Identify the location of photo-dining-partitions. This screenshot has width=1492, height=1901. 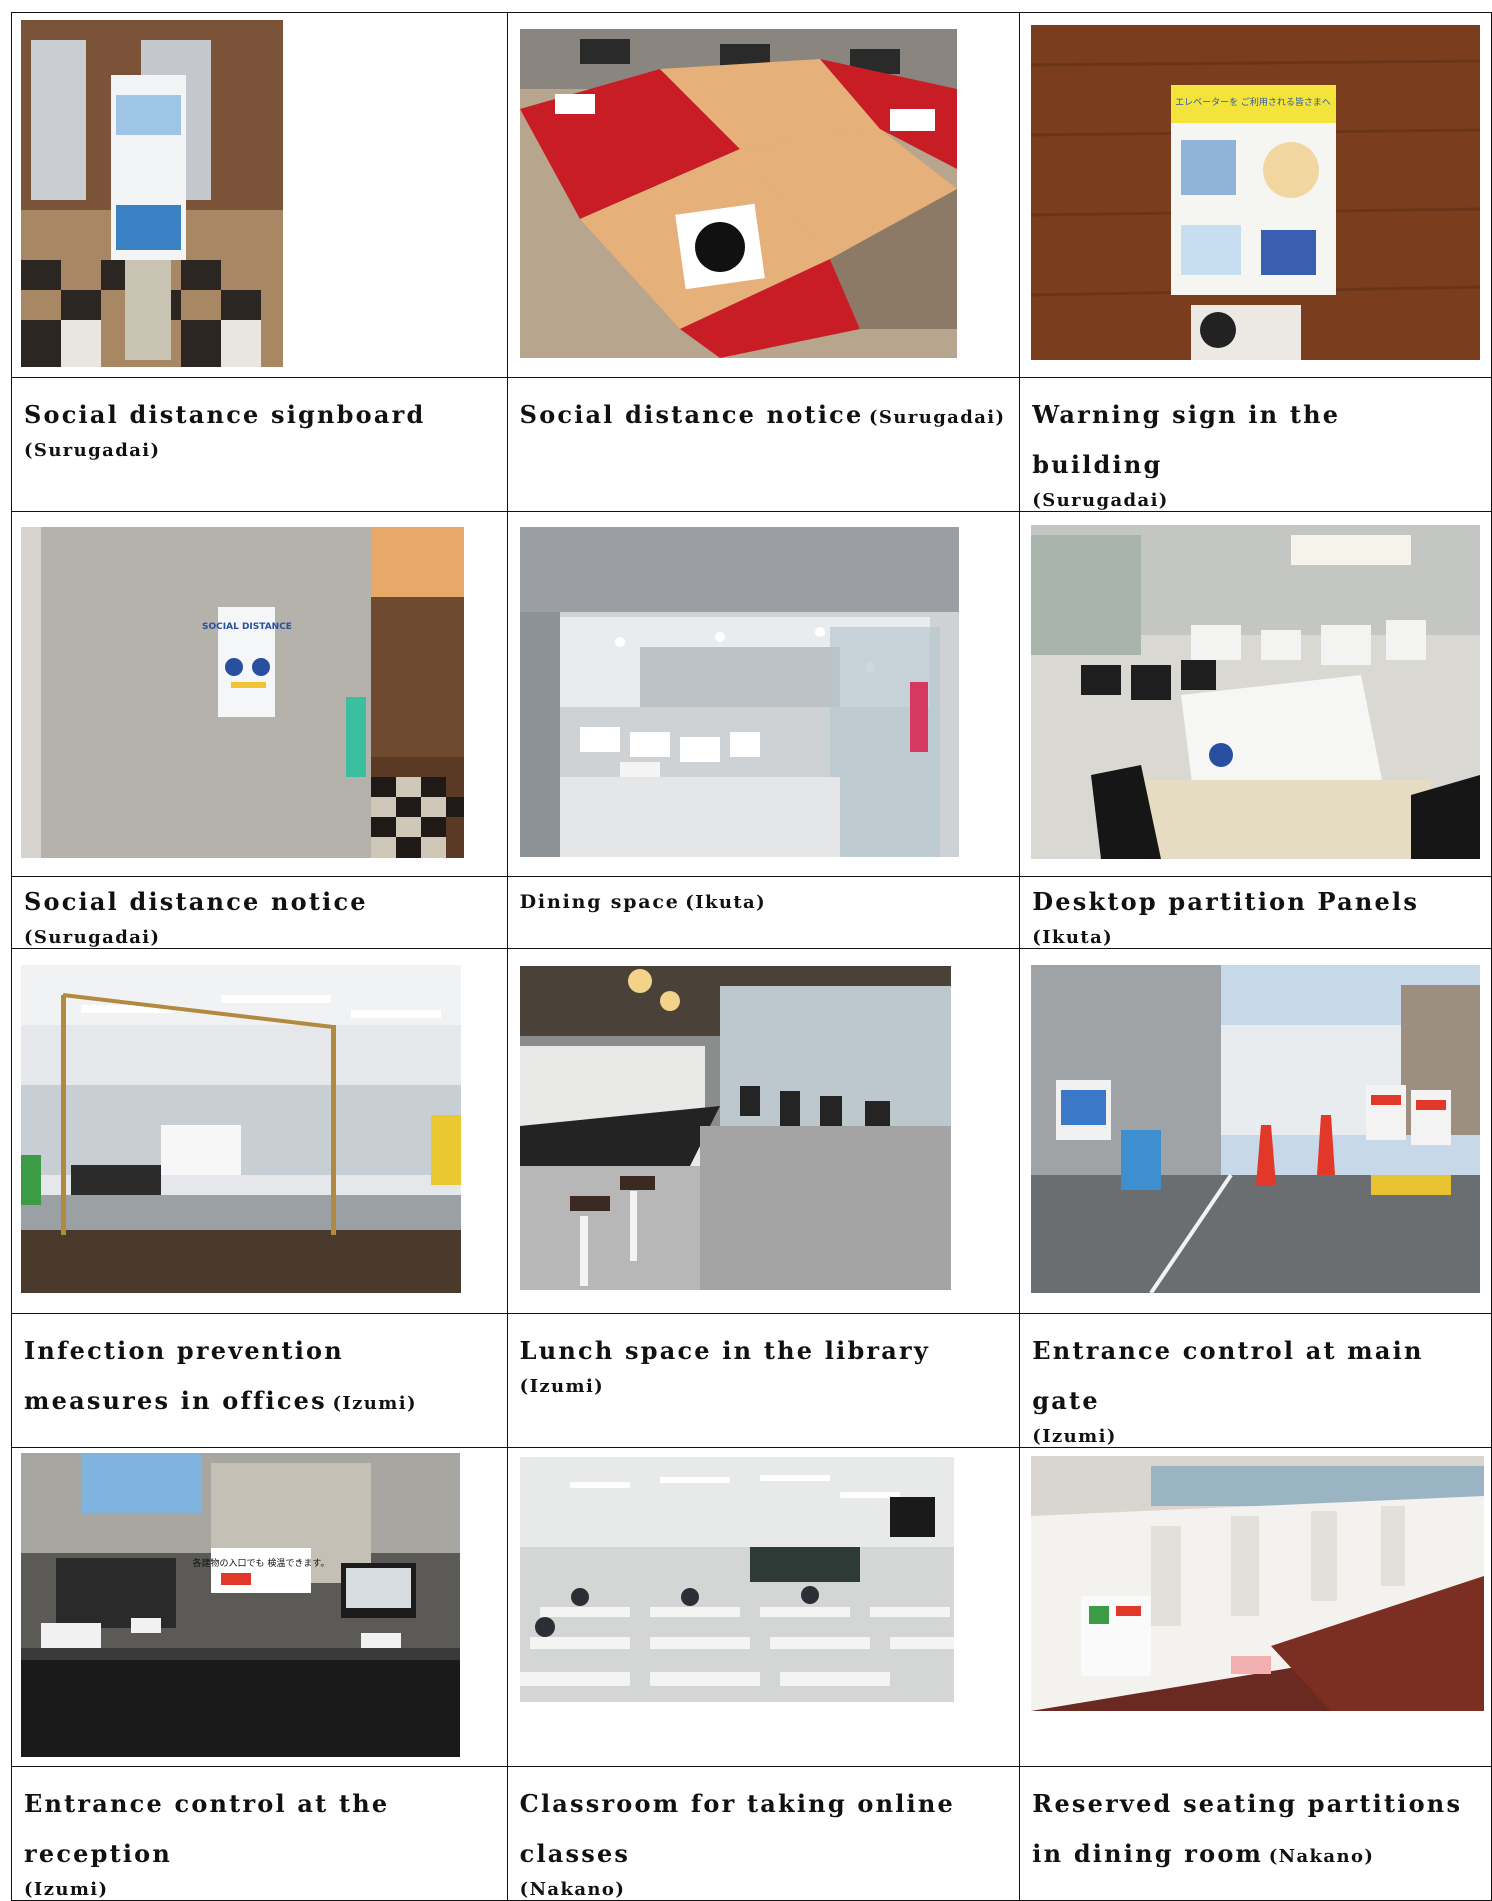
(1258, 1583).